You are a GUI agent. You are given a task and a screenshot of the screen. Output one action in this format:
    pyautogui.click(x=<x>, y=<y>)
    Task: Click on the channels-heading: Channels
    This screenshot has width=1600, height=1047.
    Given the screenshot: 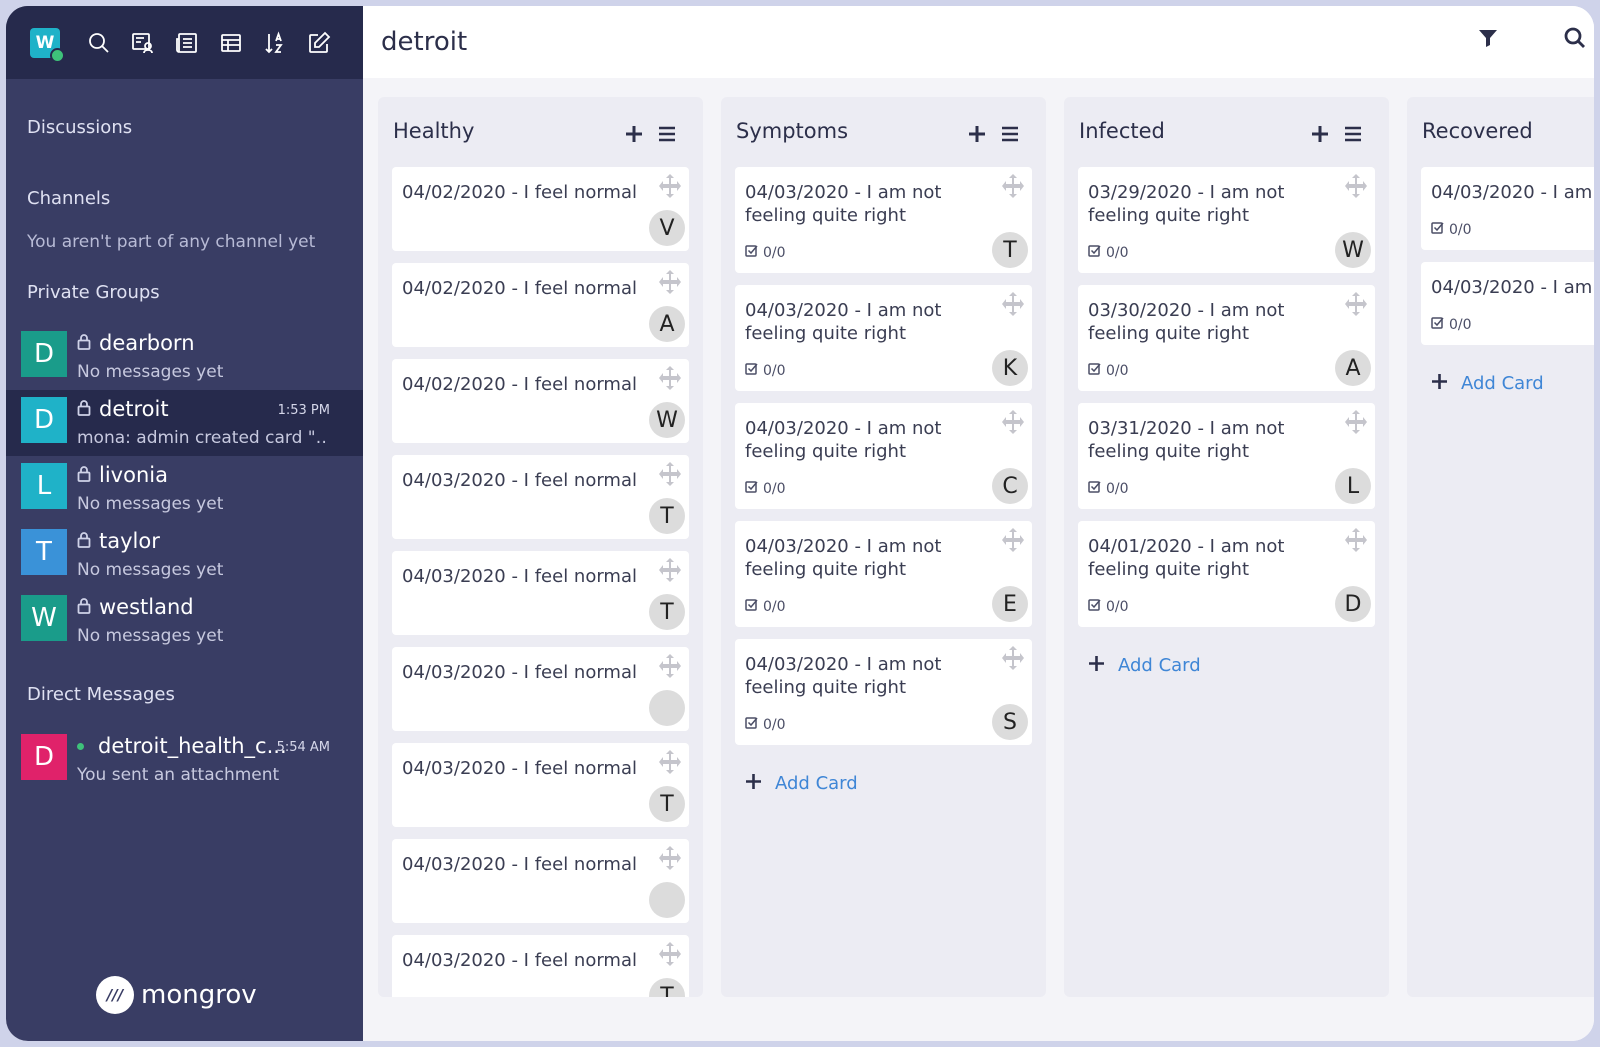 What is the action you would take?
    pyautogui.click(x=68, y=198)
    